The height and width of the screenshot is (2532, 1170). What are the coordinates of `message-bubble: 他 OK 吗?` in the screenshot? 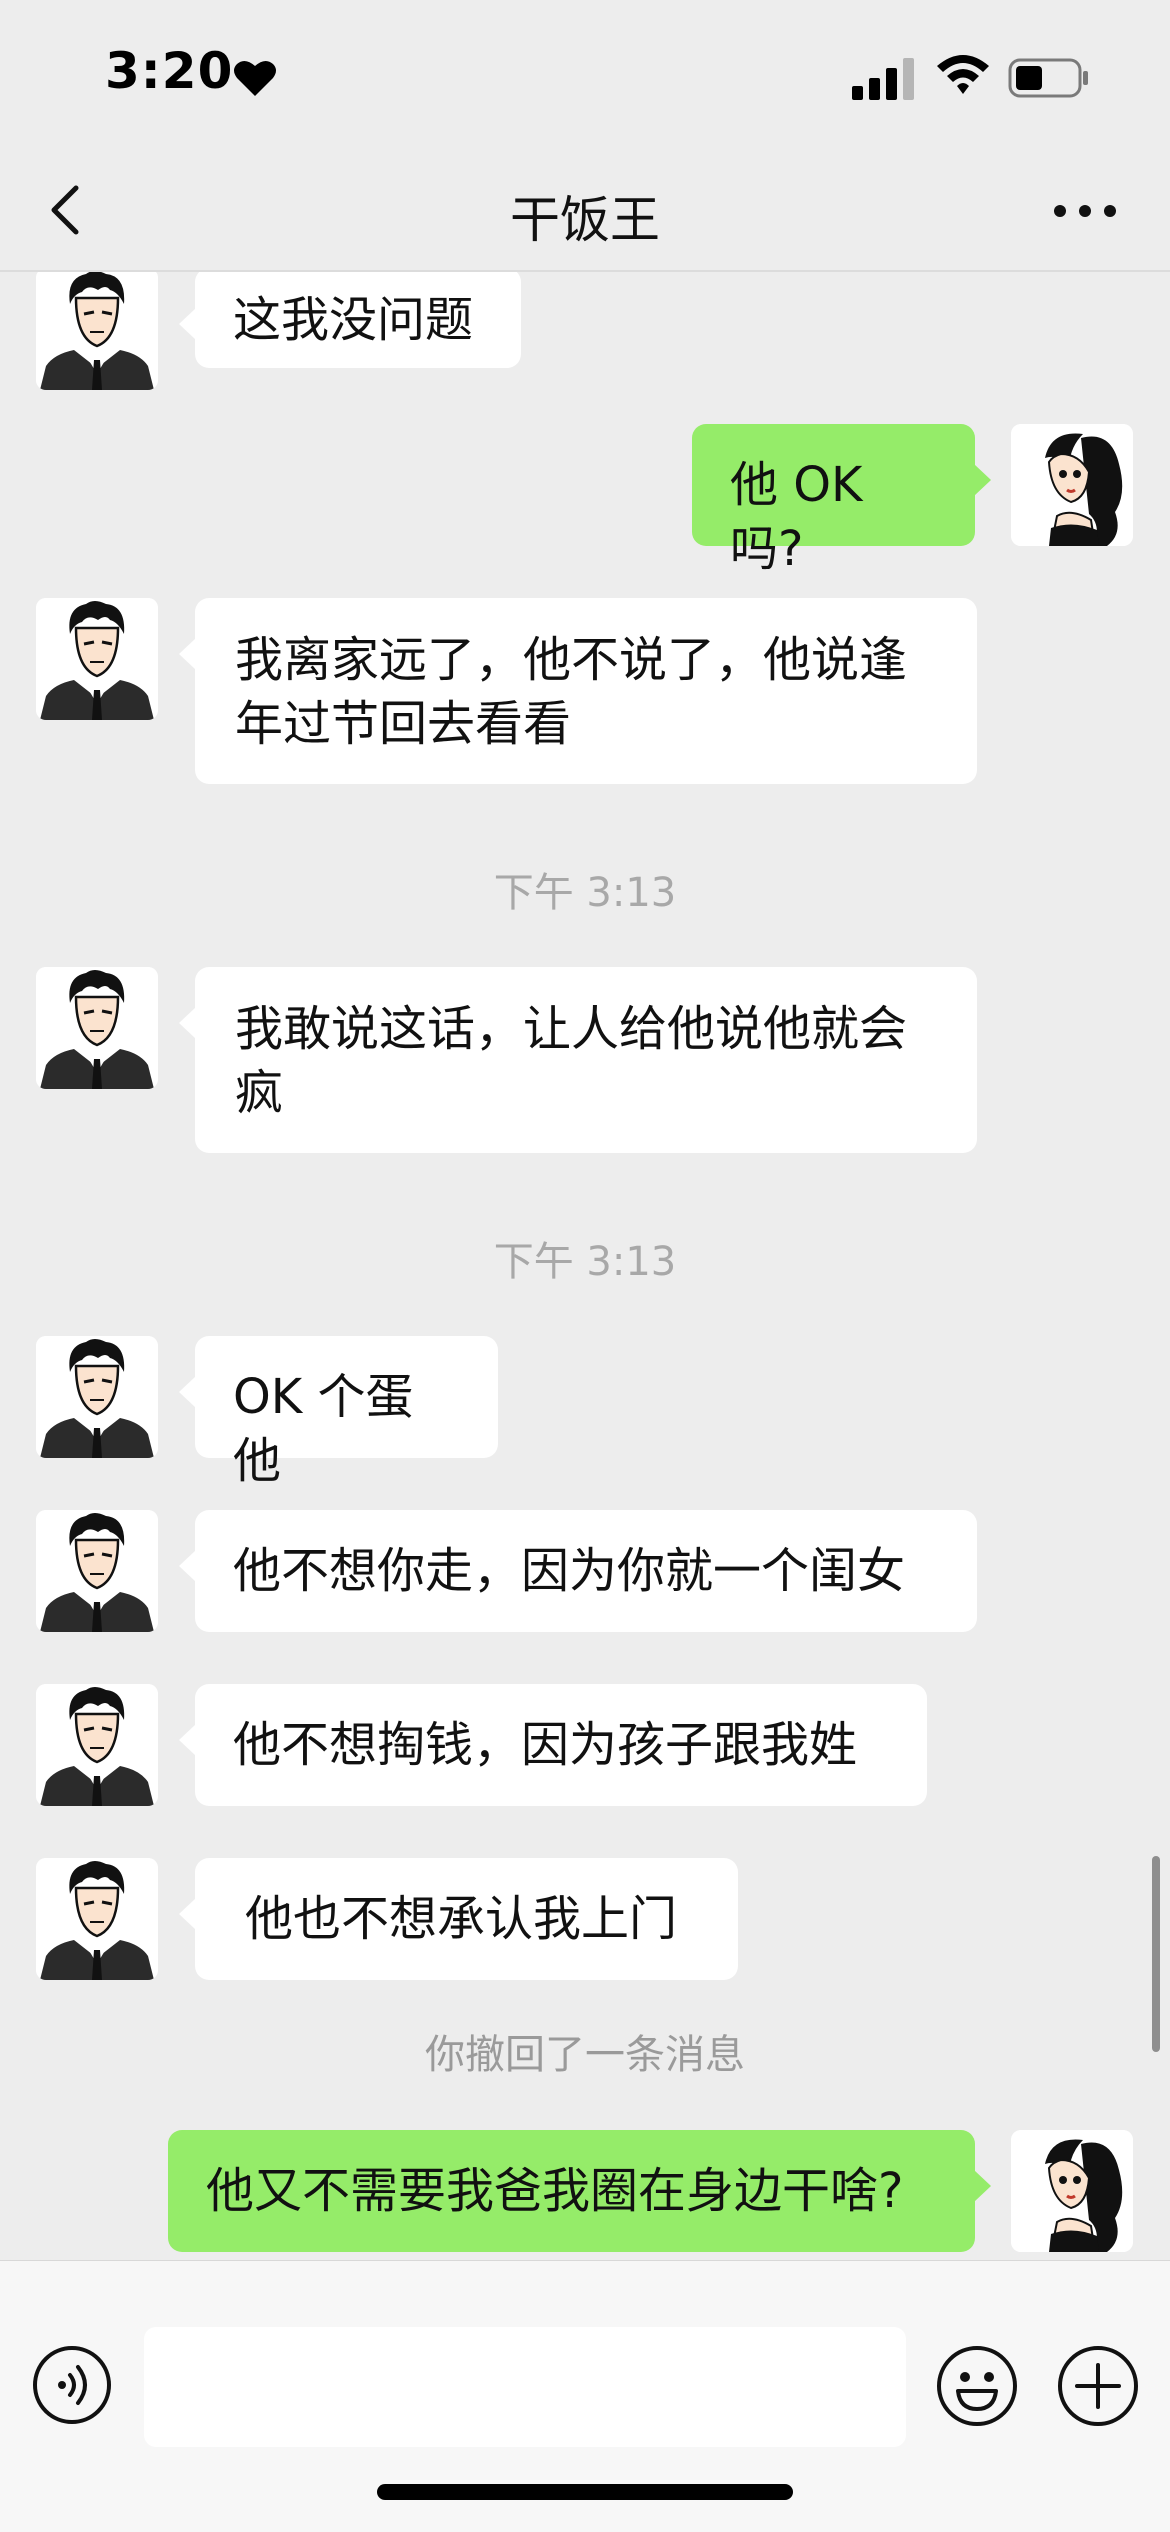 It's located at (841, 500).